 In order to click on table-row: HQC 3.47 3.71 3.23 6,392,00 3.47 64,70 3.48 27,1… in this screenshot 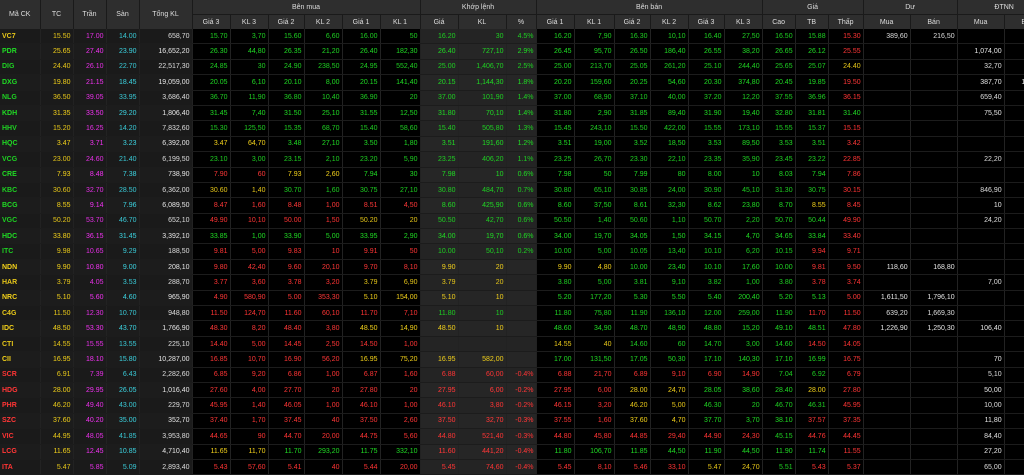, I will do `click(512, 144)`.